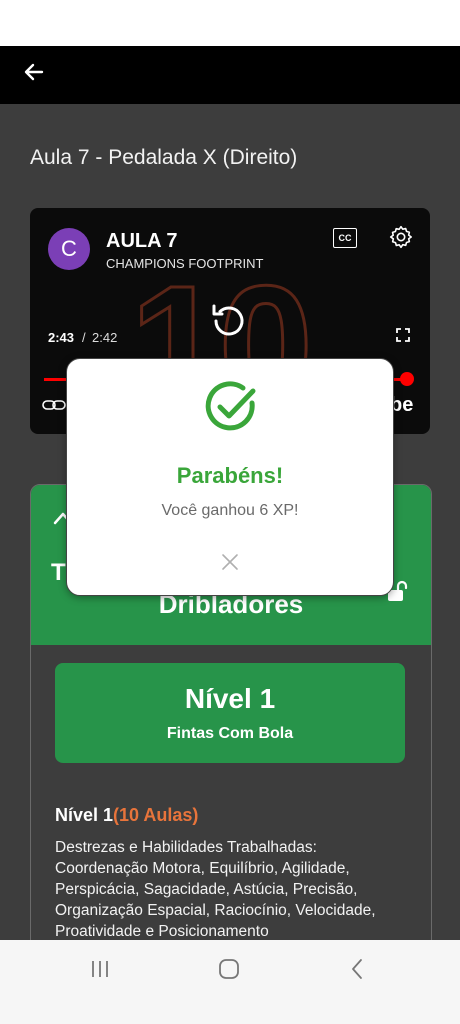  What do you see at coordinates (230, 23) in the screenshot?
I see `status-bar` at bounding box center [230, 23].